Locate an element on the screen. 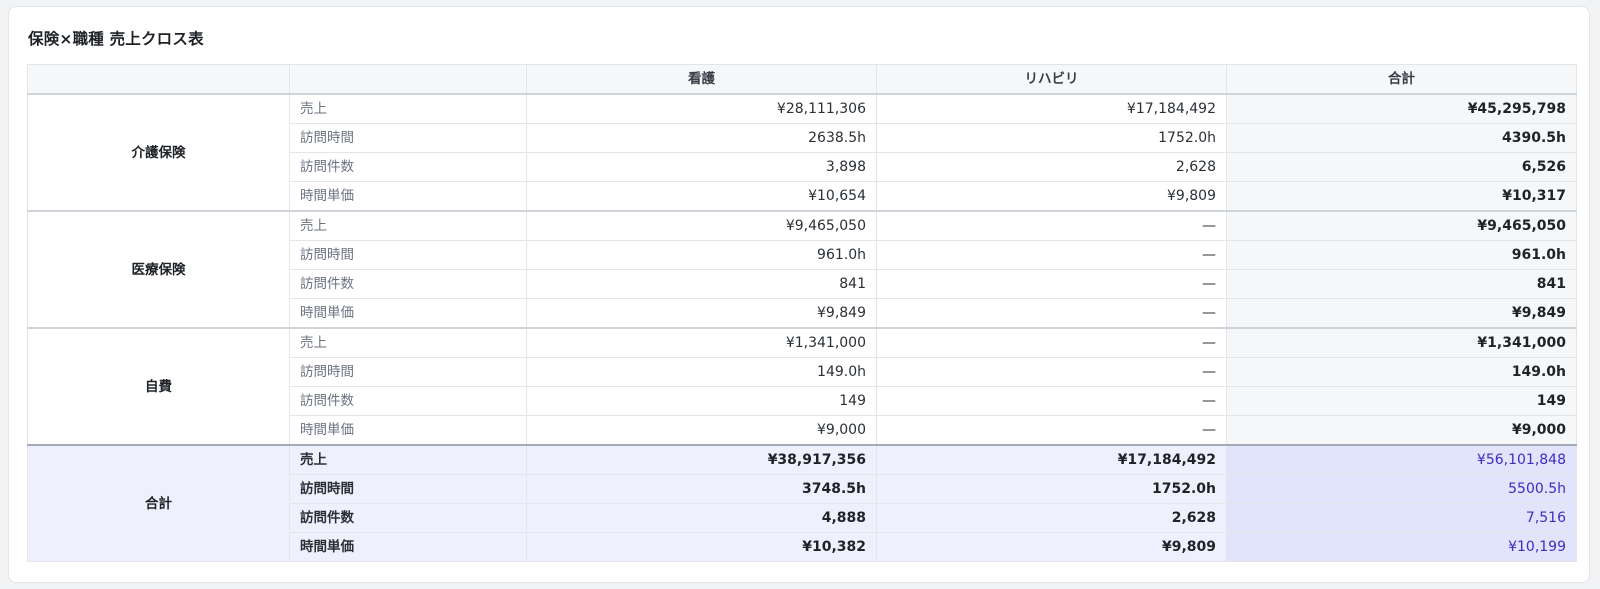  cell-nursing: 149 is located at coordinates (701, 401).